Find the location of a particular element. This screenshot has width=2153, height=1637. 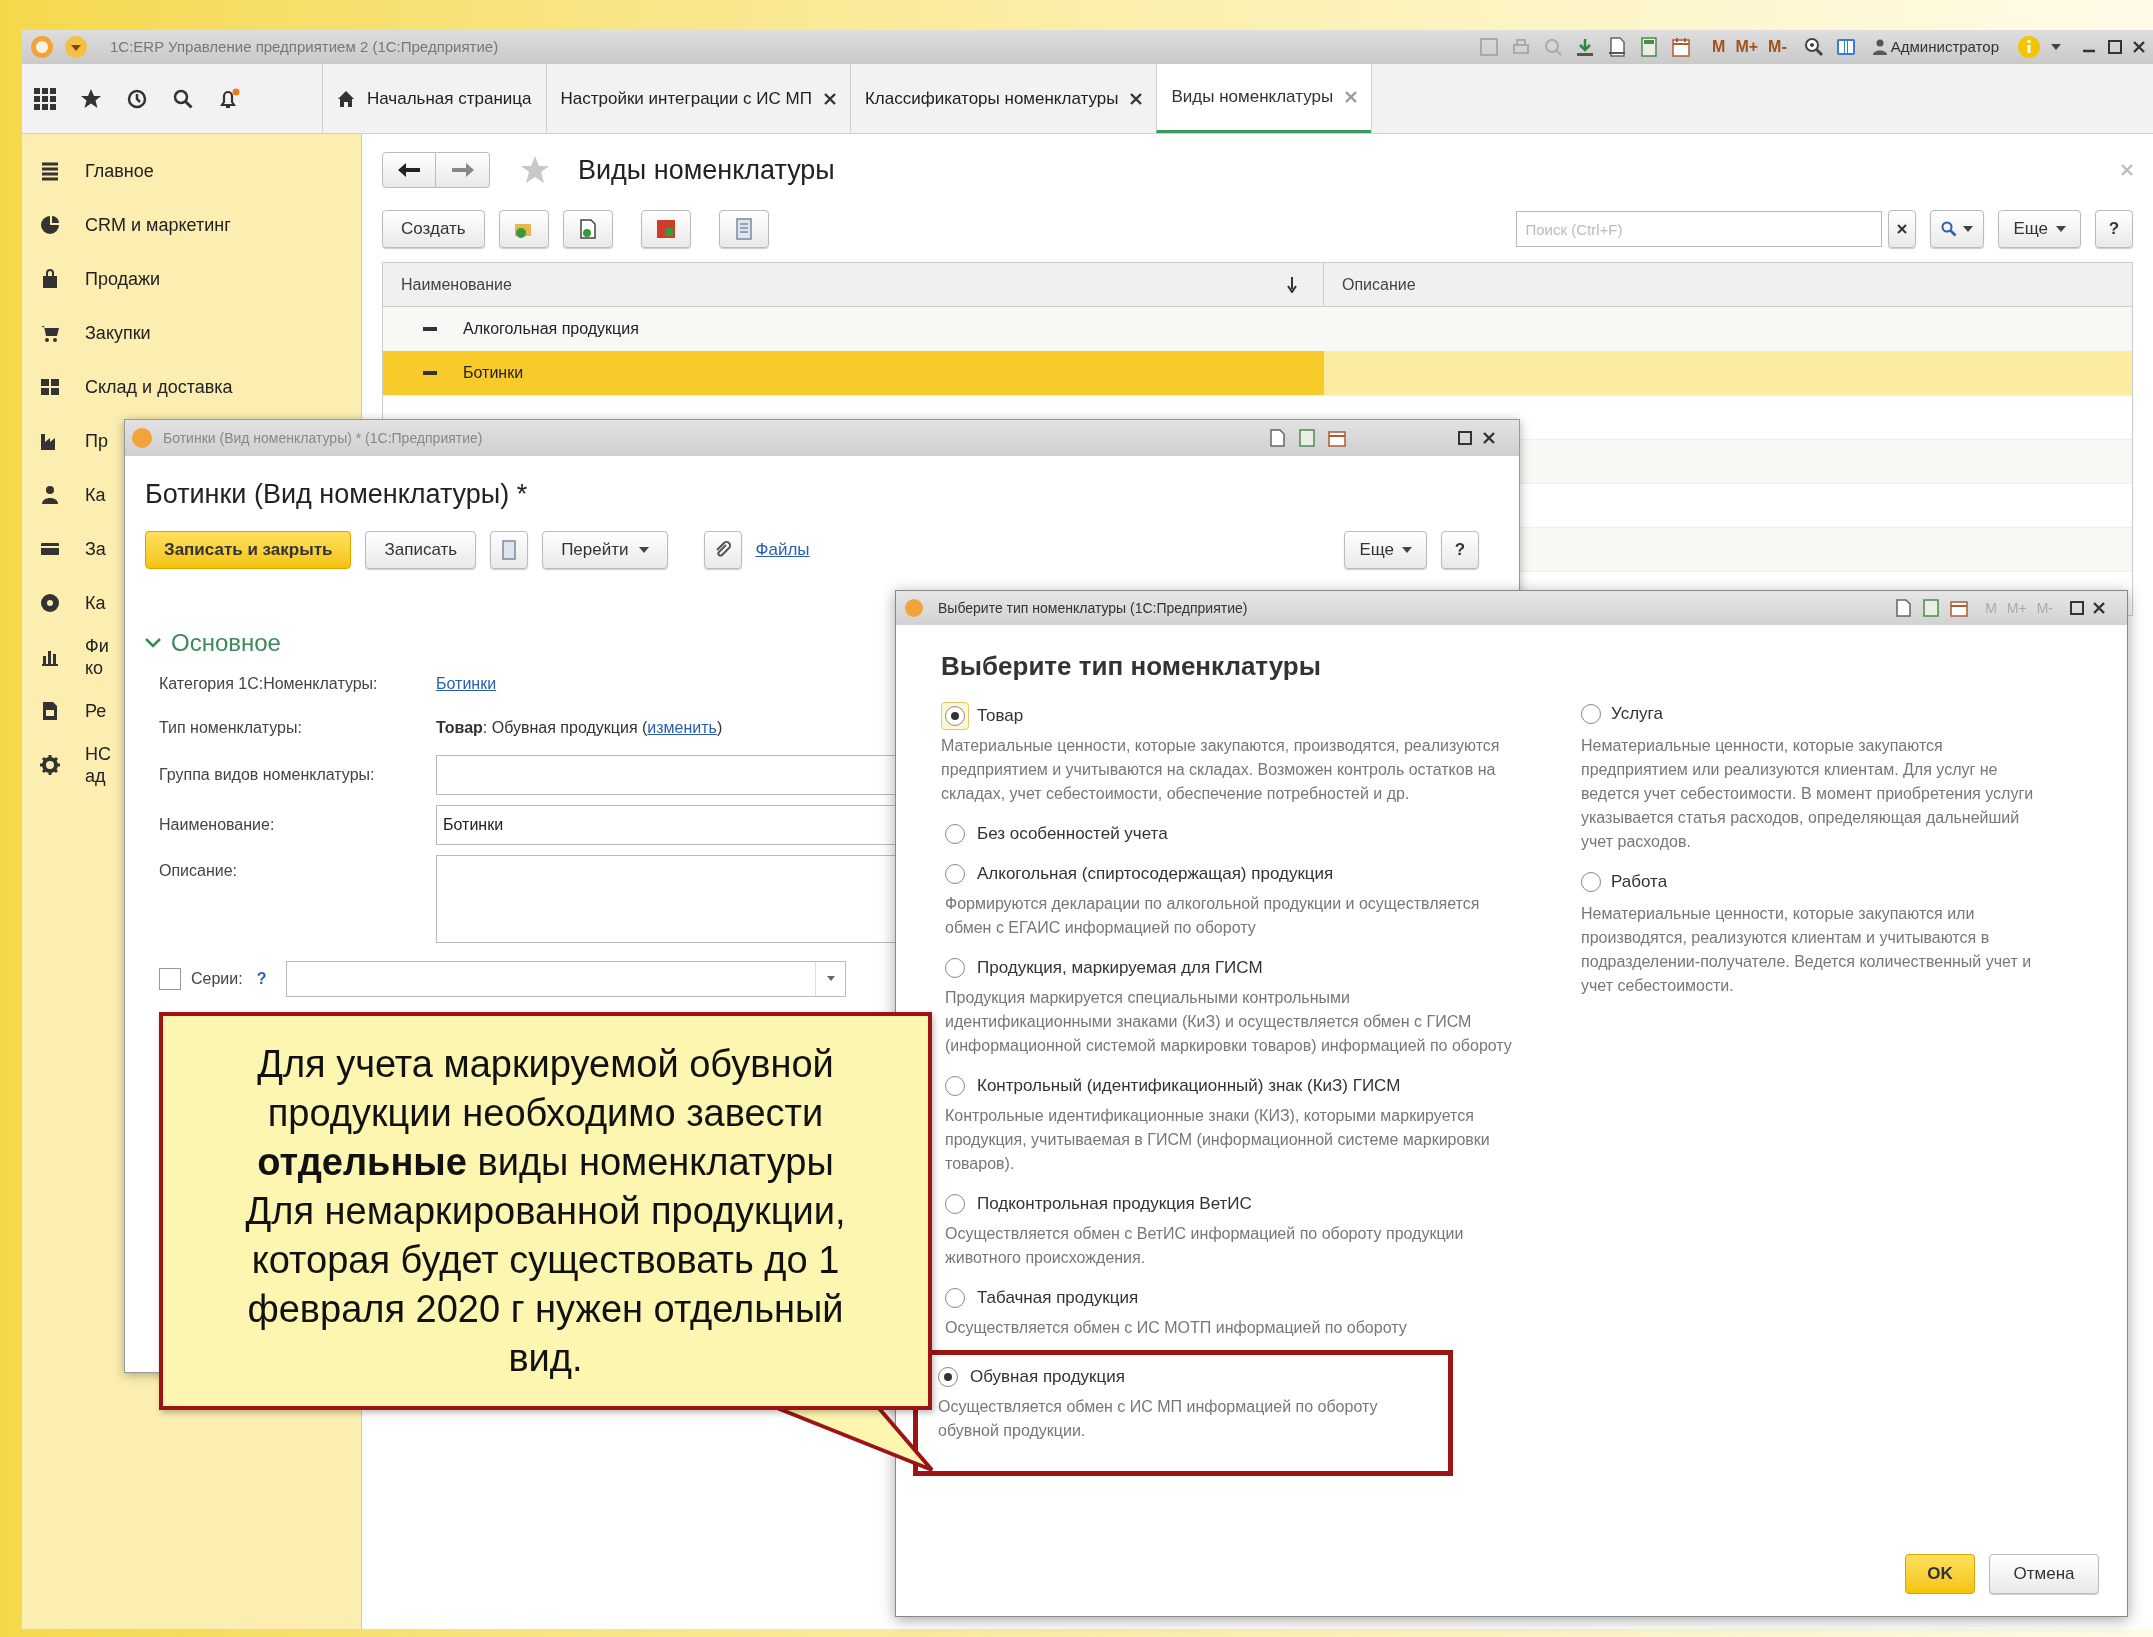

sidebar-item: Закупки is located at coordinates (95, 333).